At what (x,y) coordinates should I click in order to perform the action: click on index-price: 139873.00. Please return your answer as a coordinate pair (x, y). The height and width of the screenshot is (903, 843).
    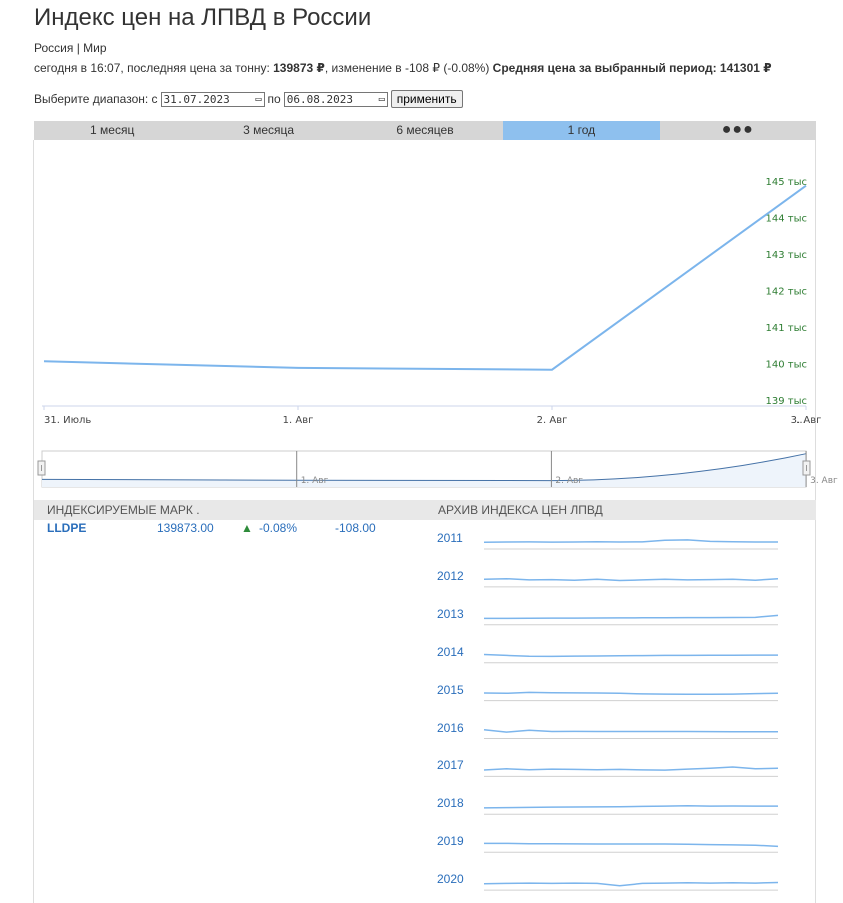
    Looking at the image, I should click on (185, 528).